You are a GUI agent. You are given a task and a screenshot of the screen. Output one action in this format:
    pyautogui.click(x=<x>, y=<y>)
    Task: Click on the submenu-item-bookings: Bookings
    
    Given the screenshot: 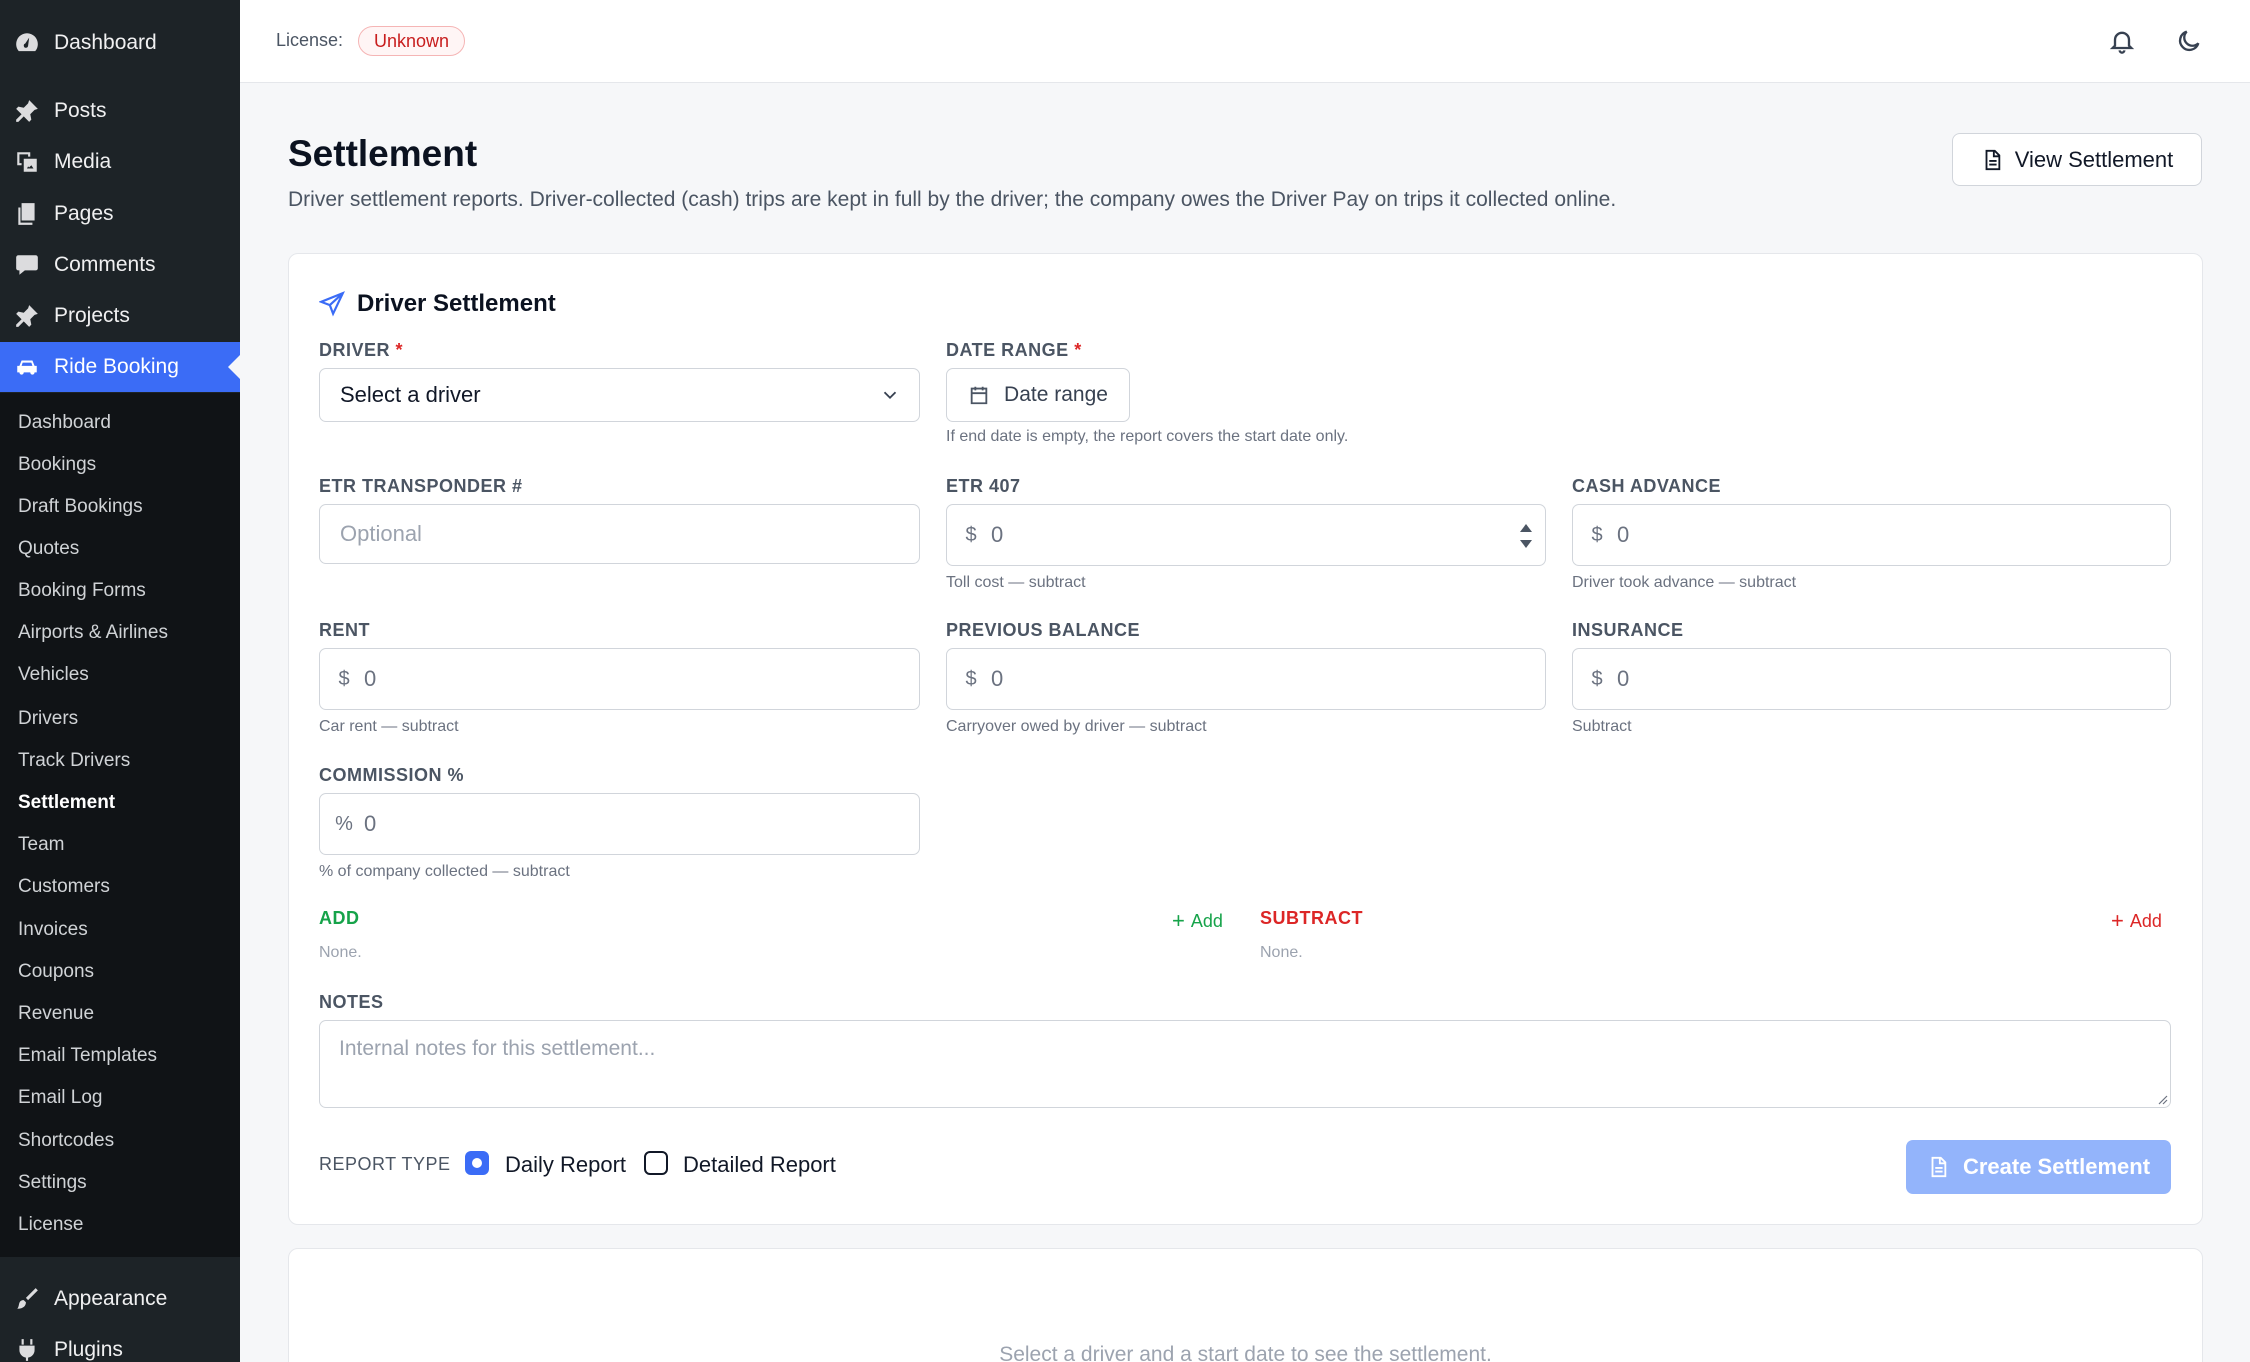 What is the action you would take?
    pyautogui.click(x=57, y=465)
    